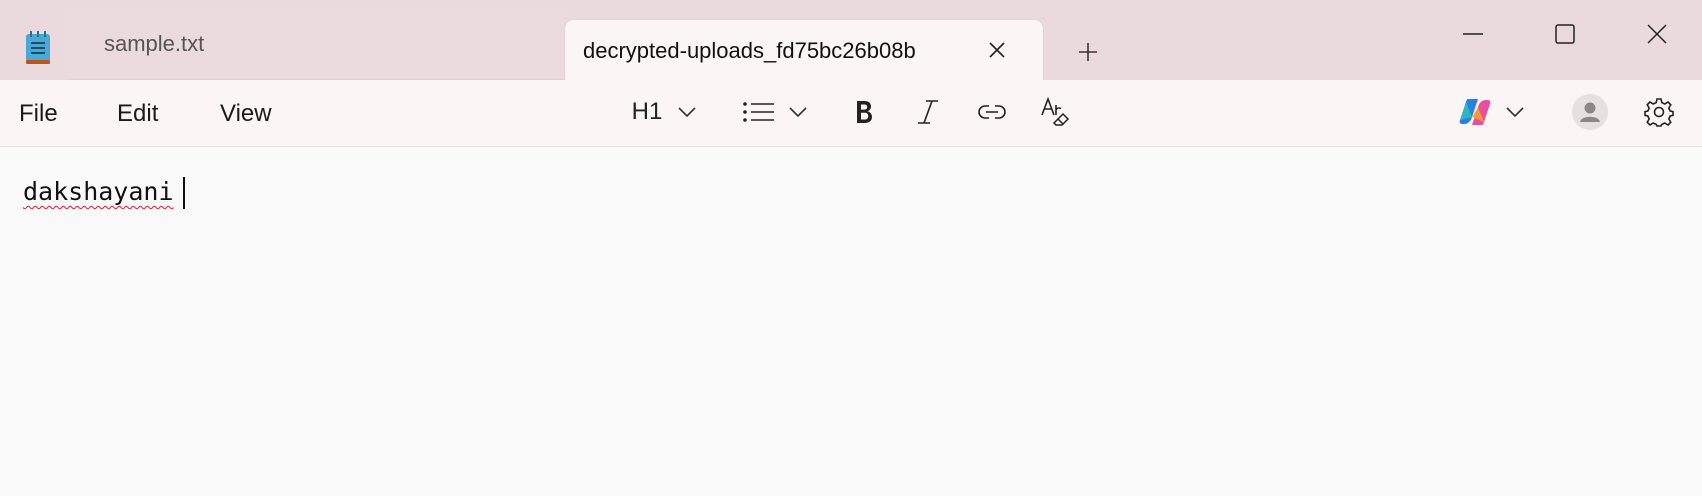  Describe the element at coordinates (38, 48) in the screenshot. I see `notepad-icon` at that location.